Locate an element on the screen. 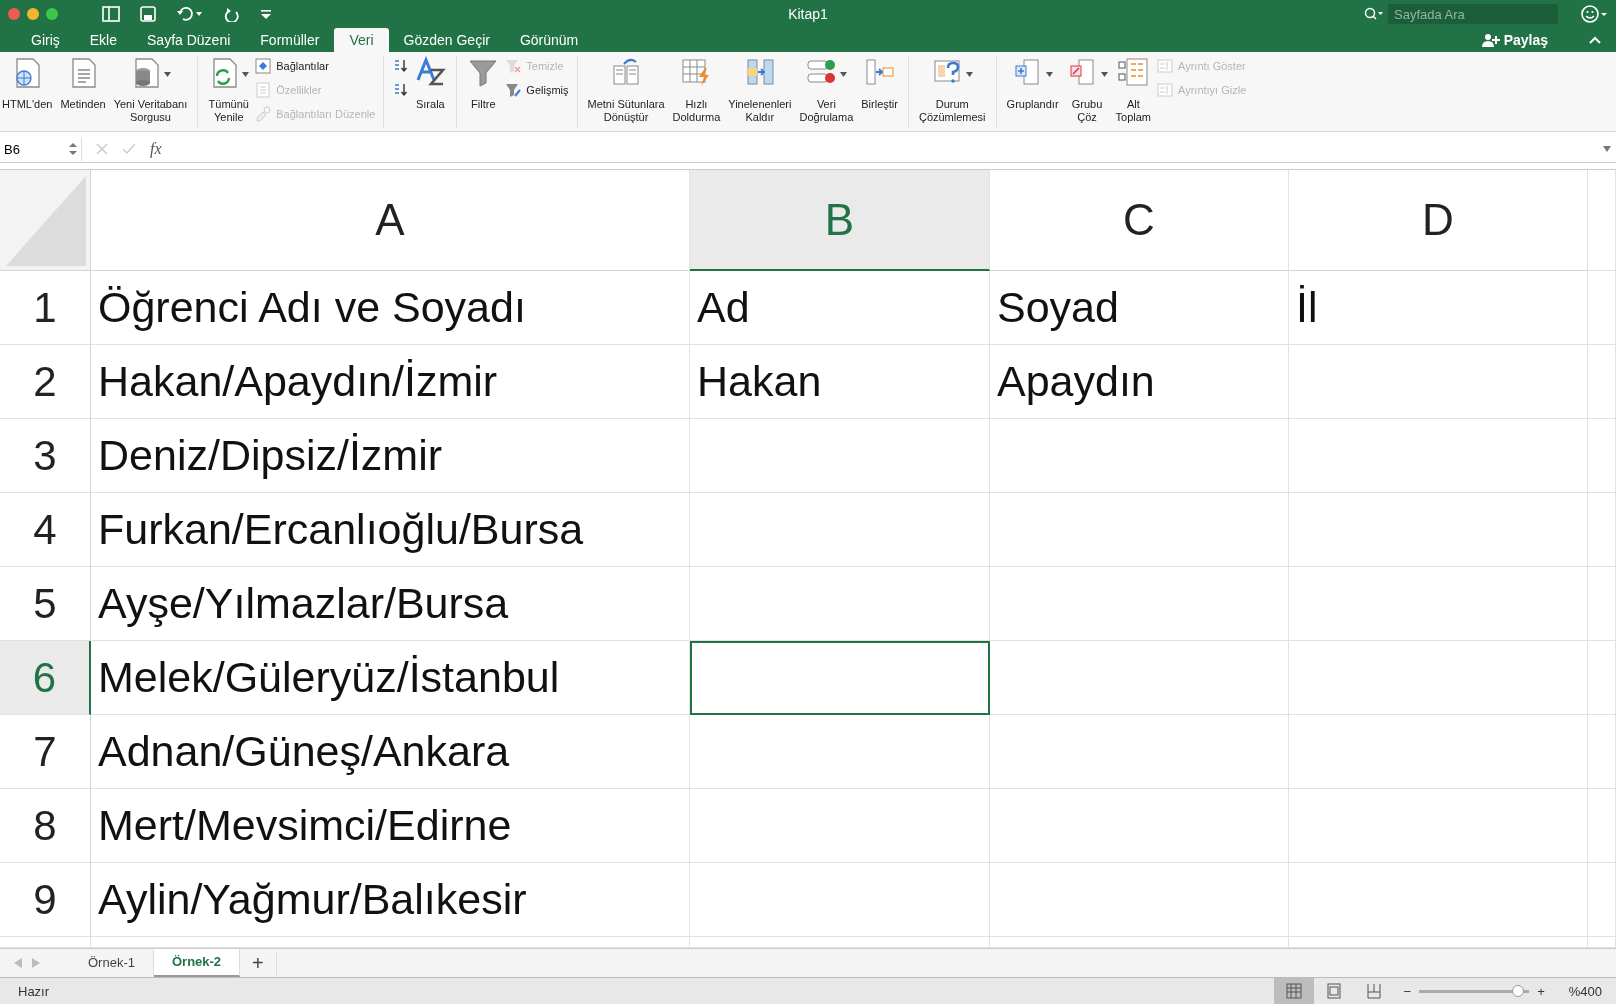  name-box: B6 is located at coordinates (41, 149).